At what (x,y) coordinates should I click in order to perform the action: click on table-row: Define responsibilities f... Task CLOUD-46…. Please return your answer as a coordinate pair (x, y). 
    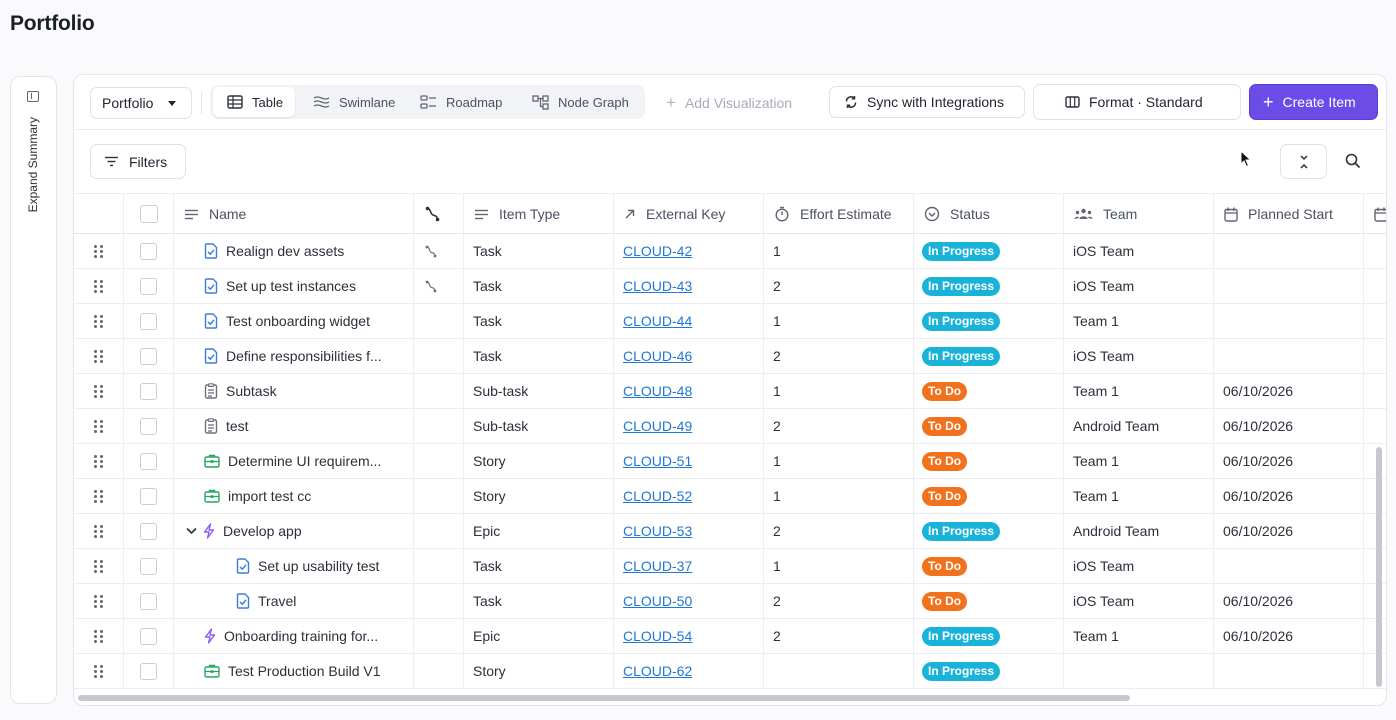
    Looking at the image, I should click on (730, 356).